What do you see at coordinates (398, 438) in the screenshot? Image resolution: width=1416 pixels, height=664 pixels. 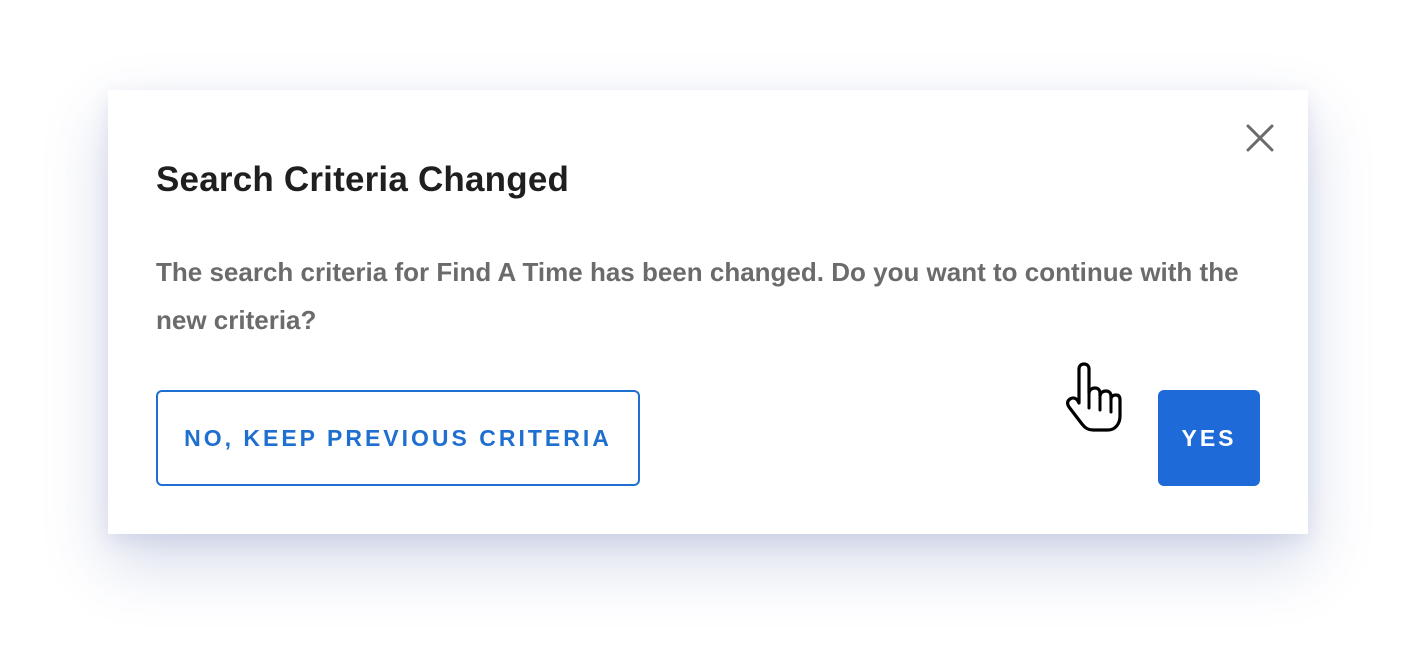 I see `keep-previous-criteria-button: NO, KEEP PREVIOUS CRITERIA` at bounding box center [398, 438].